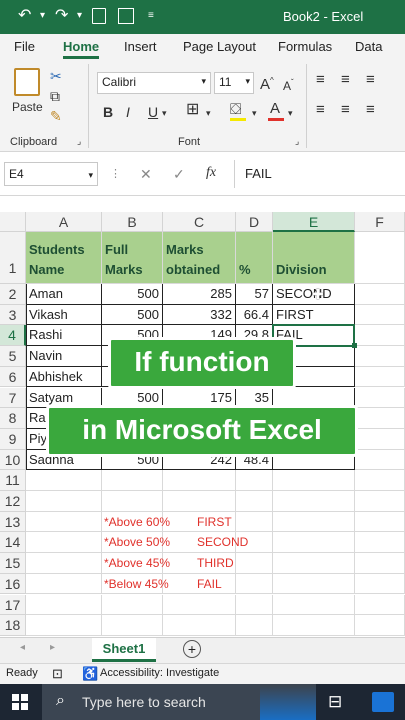 This screenshot has height=720, width=405. What do you see at coordinates (254, 222) in the screenshot?
I see `column-header-d: D` at bounding box center [254, 222].